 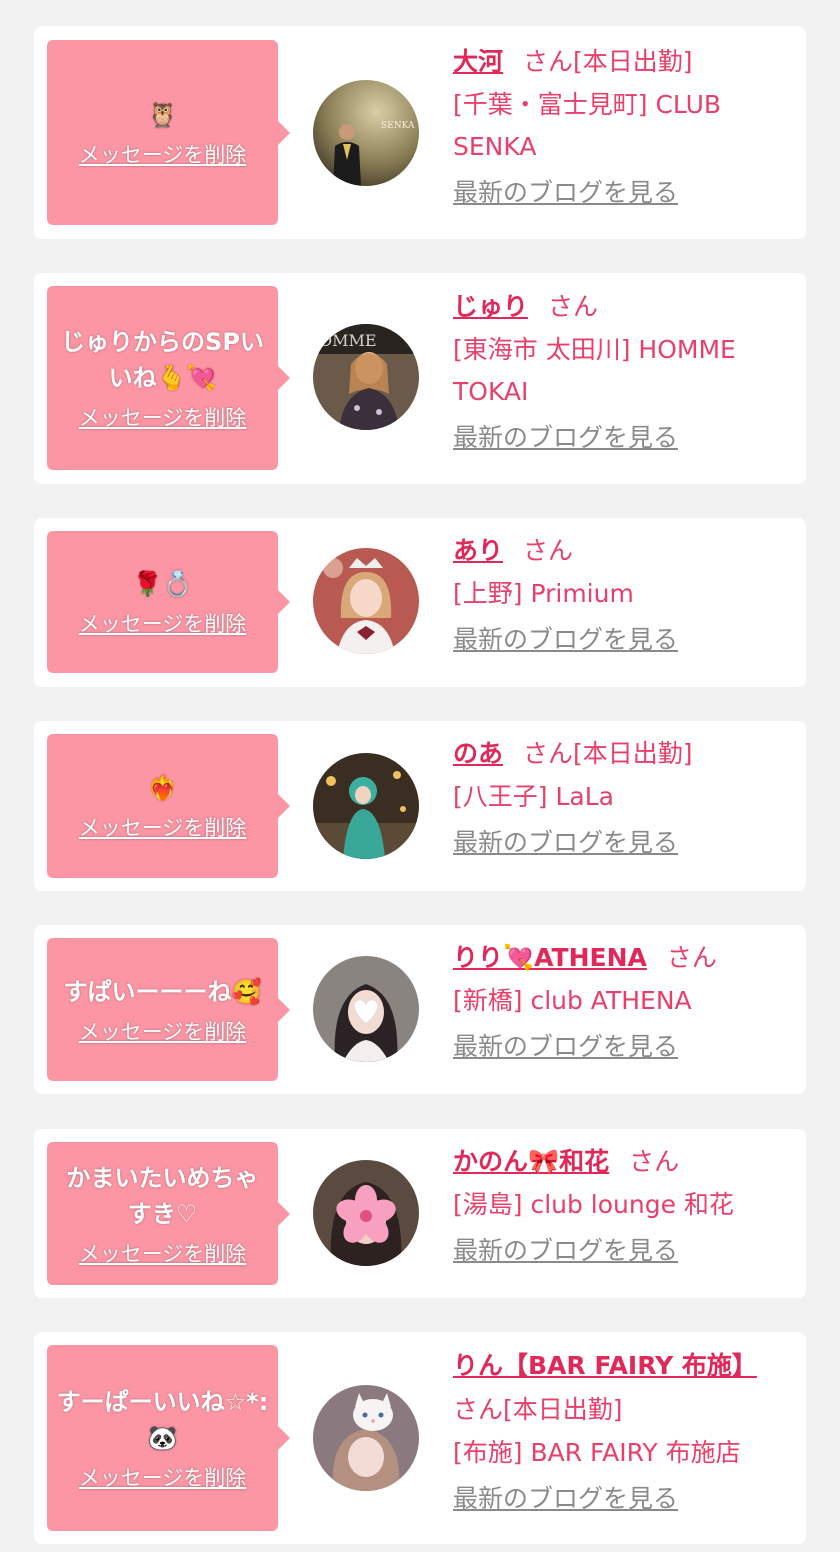 I want to click on message-bubble: すーぱーいいね☆*:🐼 メッセージを削除, so click(x=168, y=1438).